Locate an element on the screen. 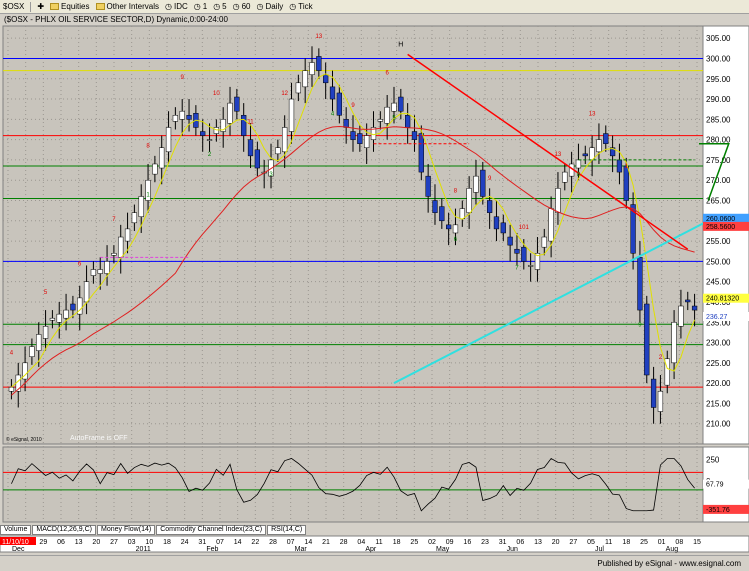 Image resolution: width=749 pixels, height=571 pixels. day-tick-label: 20 is located at coordinates (96, 542).